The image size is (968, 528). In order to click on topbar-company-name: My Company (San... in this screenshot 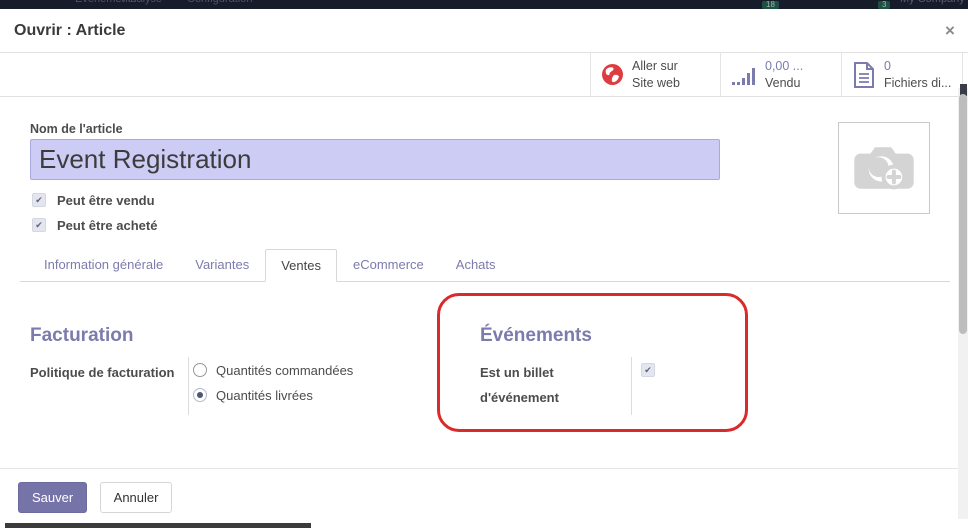, I will do `click(934, 2)`.